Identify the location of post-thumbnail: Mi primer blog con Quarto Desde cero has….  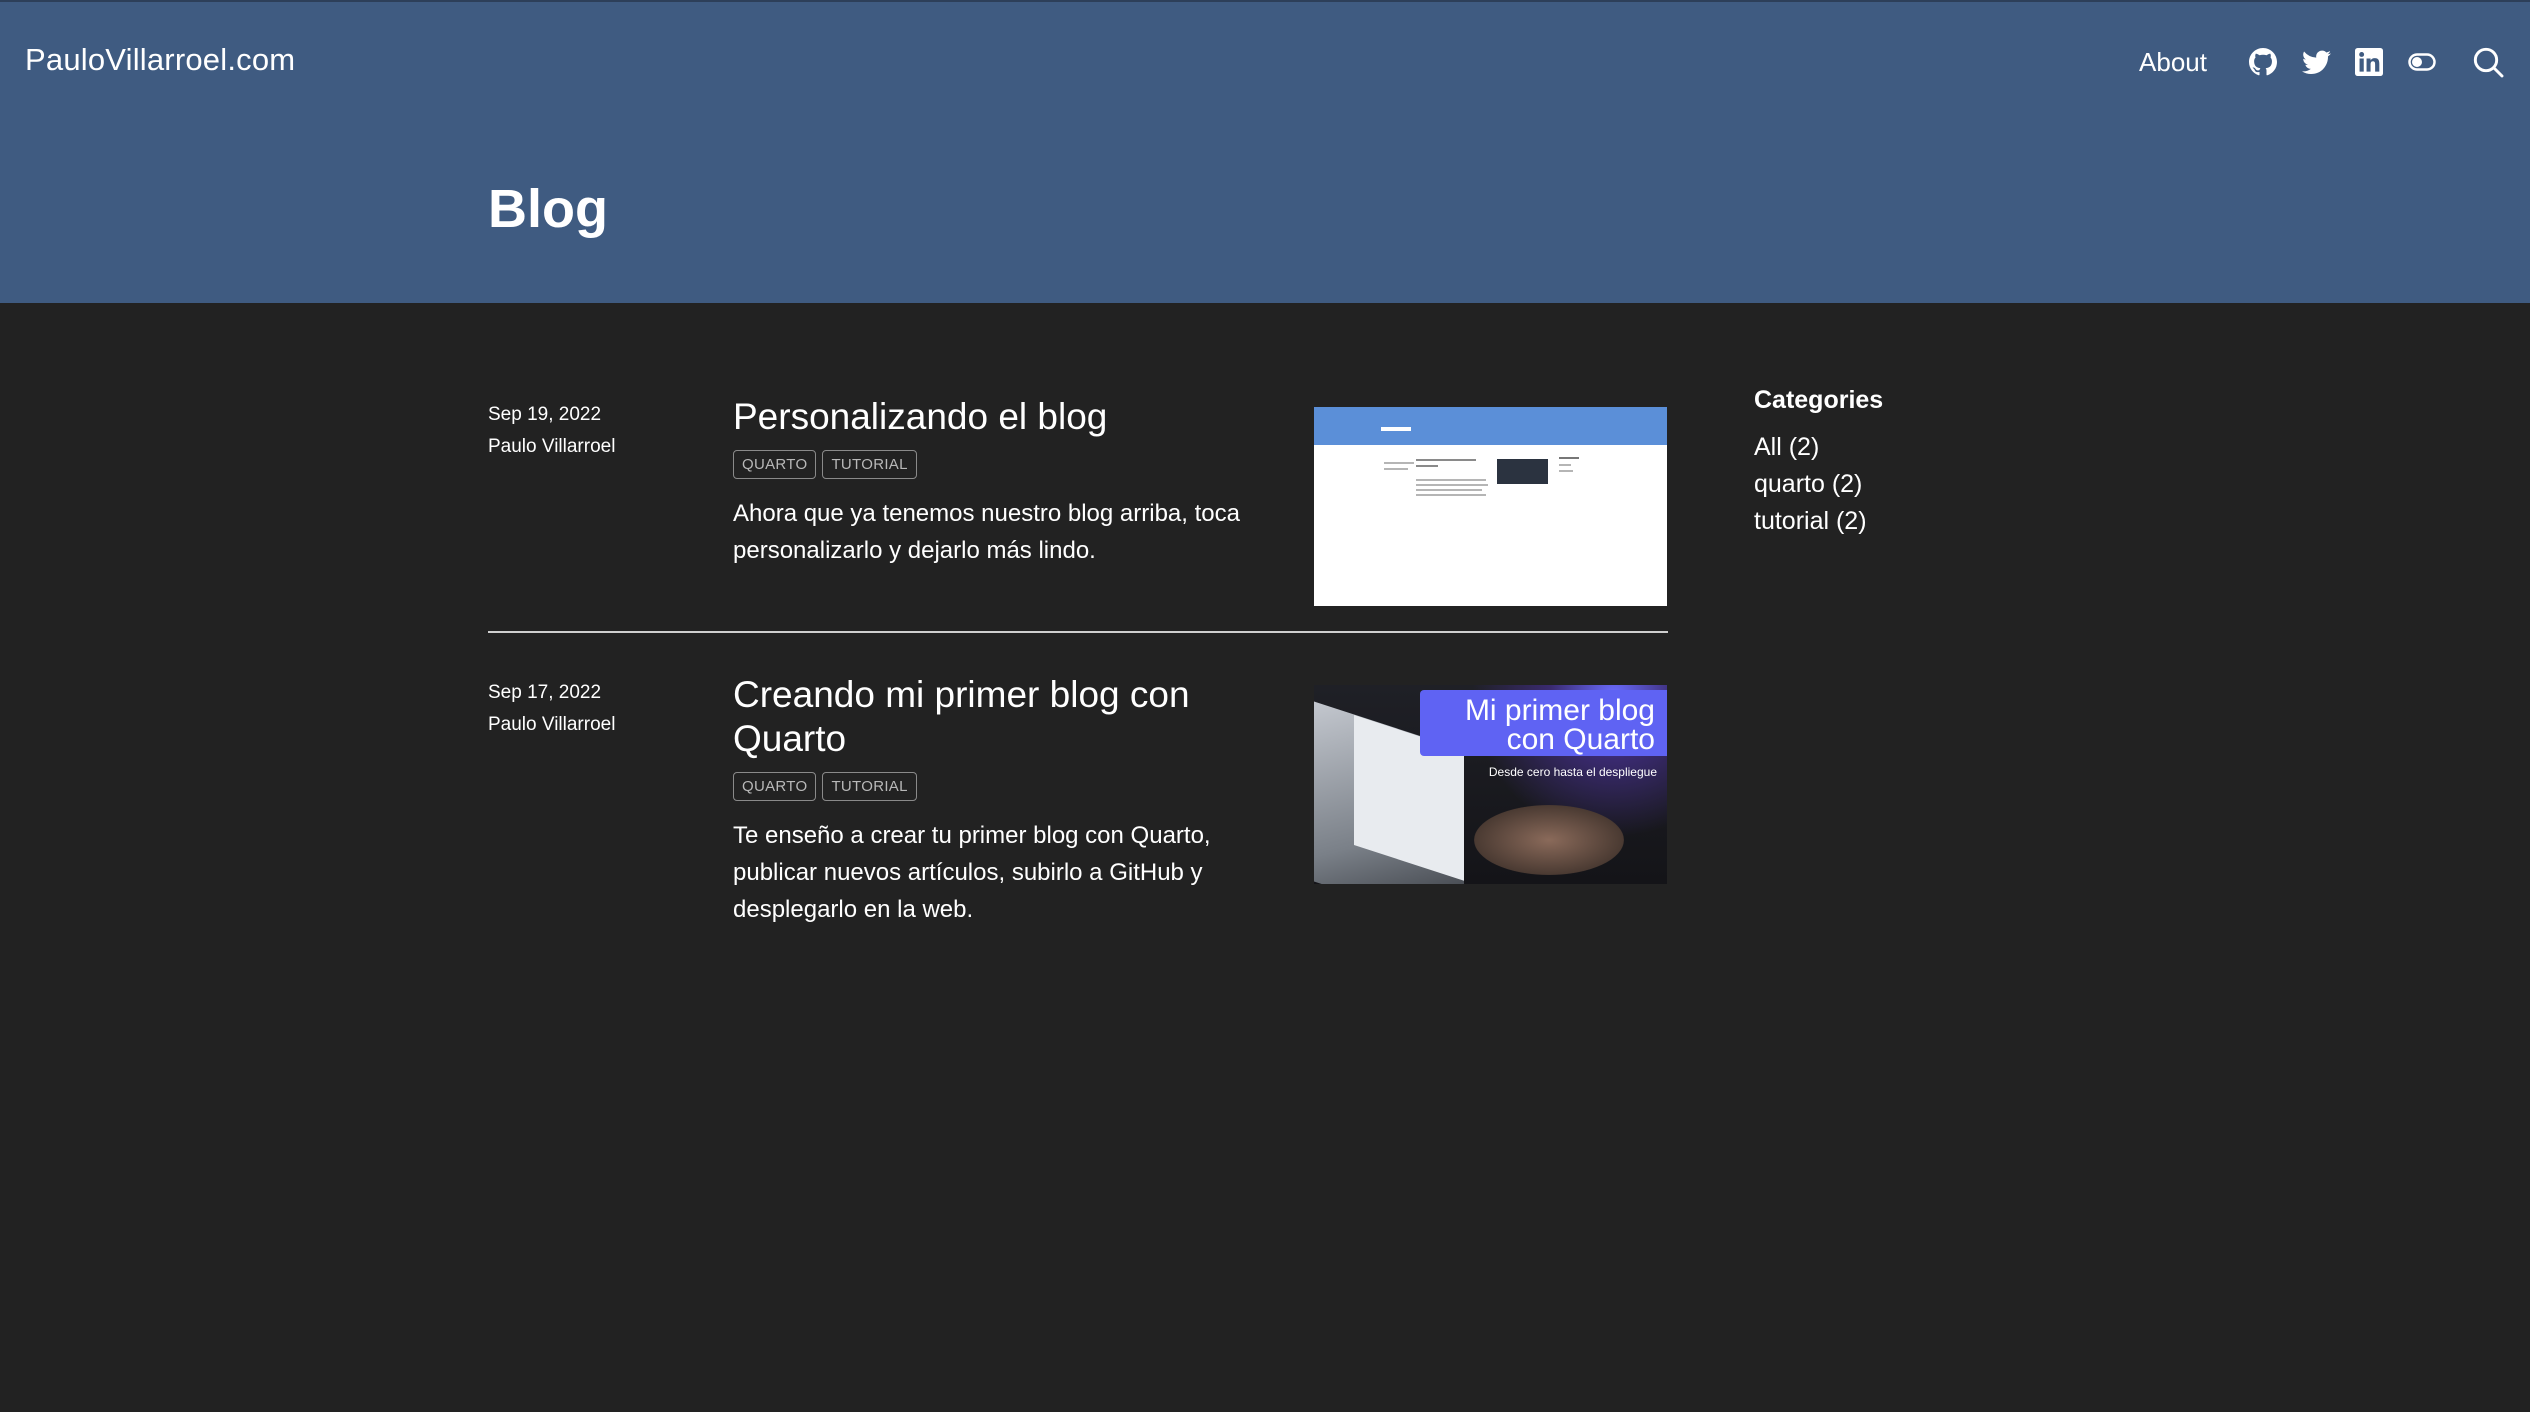
(1490, 784).